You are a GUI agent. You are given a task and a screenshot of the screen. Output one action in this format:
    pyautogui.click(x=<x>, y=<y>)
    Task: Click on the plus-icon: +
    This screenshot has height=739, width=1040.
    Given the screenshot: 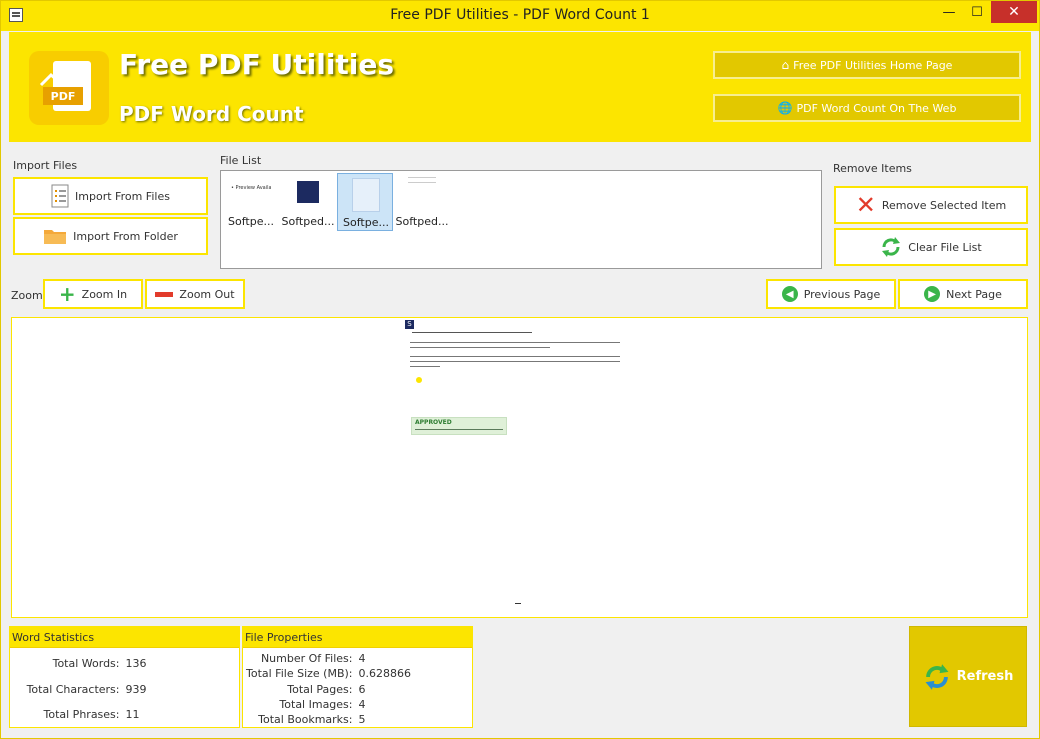 What is the action you would take?
    pyautogui.click(x=67, y=294)
    